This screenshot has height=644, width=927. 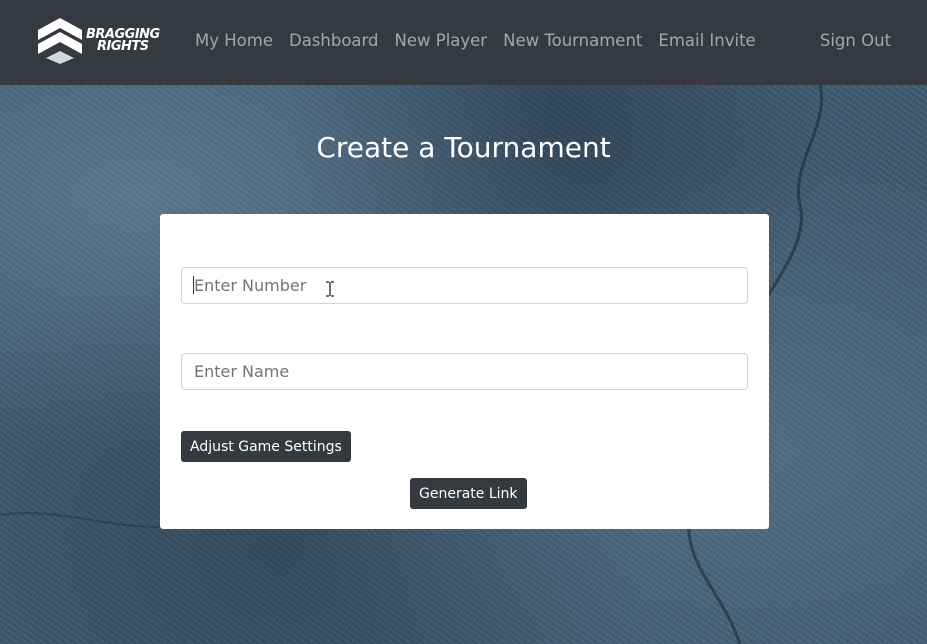 What do you see at coordinates (706, 40) in the screenshot?
I see `nav-email-invite: Email Invite` at bounding box center [706, 40].